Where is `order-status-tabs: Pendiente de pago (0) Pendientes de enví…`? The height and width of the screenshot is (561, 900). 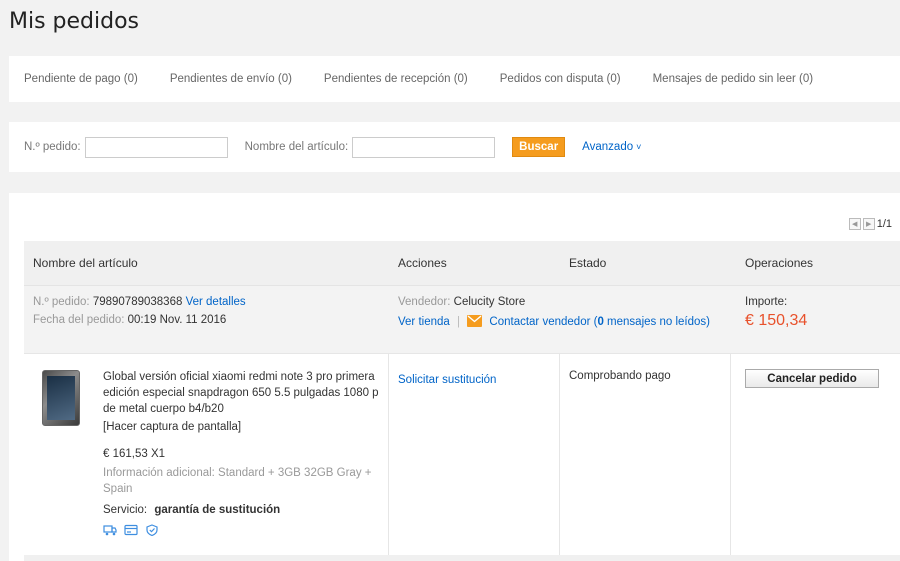
order-status-tabs: Pendiente de pago (0) Pendientes de enví… is located at coordinates (454, 79).